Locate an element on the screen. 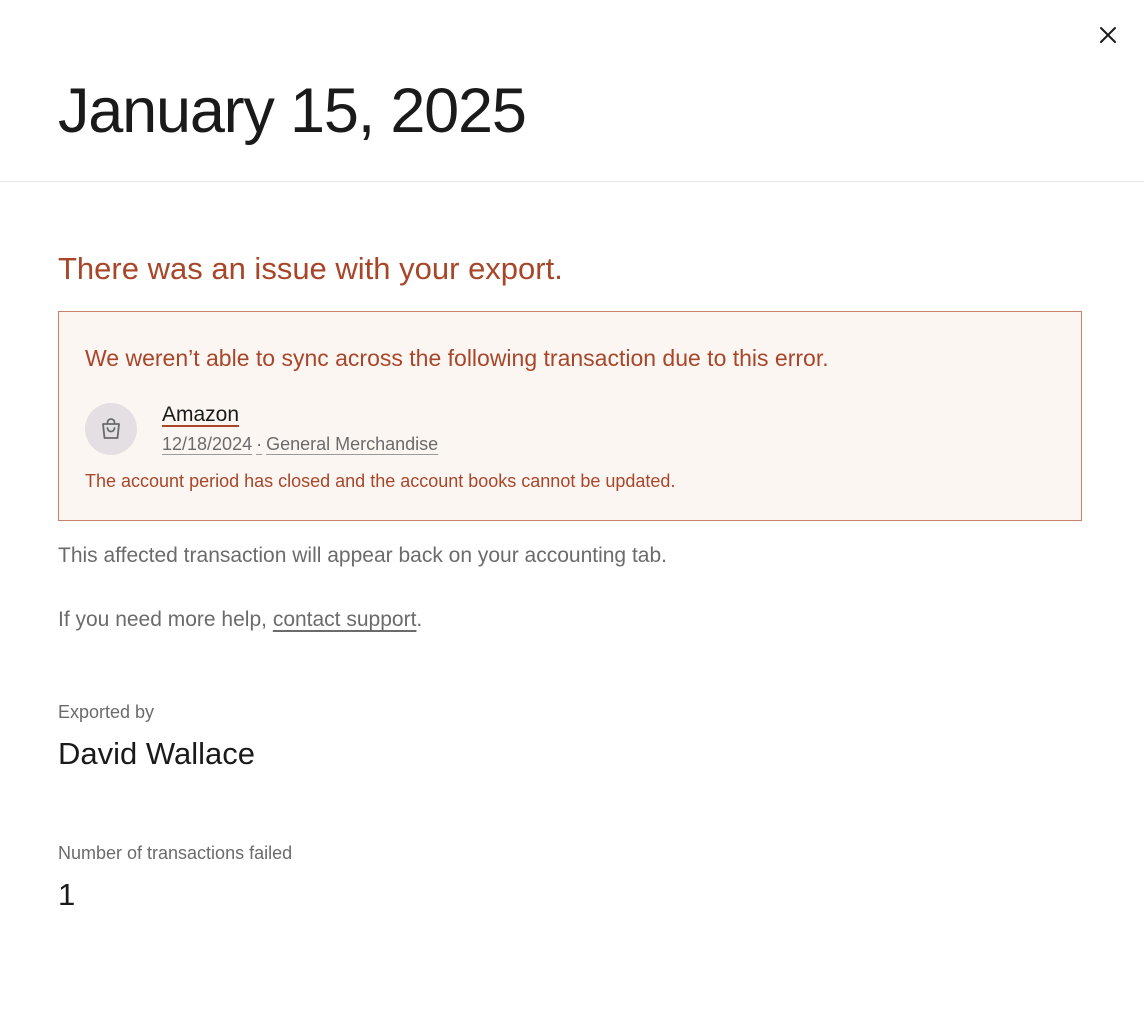  shopping-bag-icon is located at coordinates (111, 428).